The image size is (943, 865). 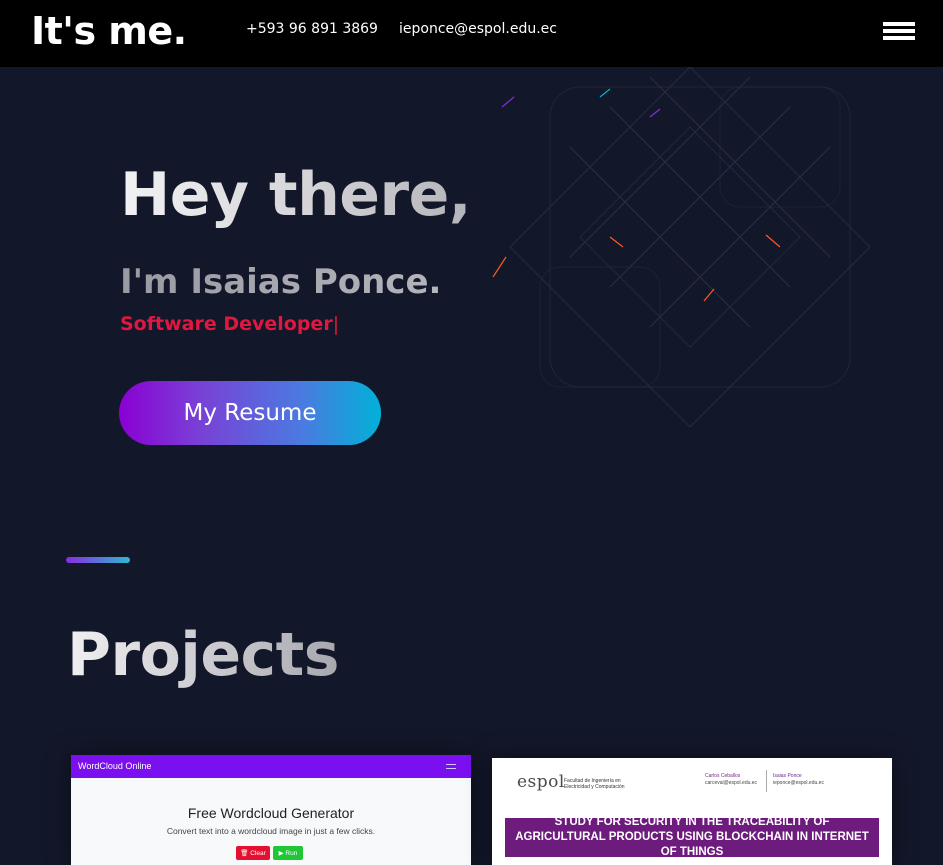 What do you see at coordinates (115, 766) in the screenshot?
I see `wordcloud-app-name: WordCloud Online` at bounding box center [115, 766].